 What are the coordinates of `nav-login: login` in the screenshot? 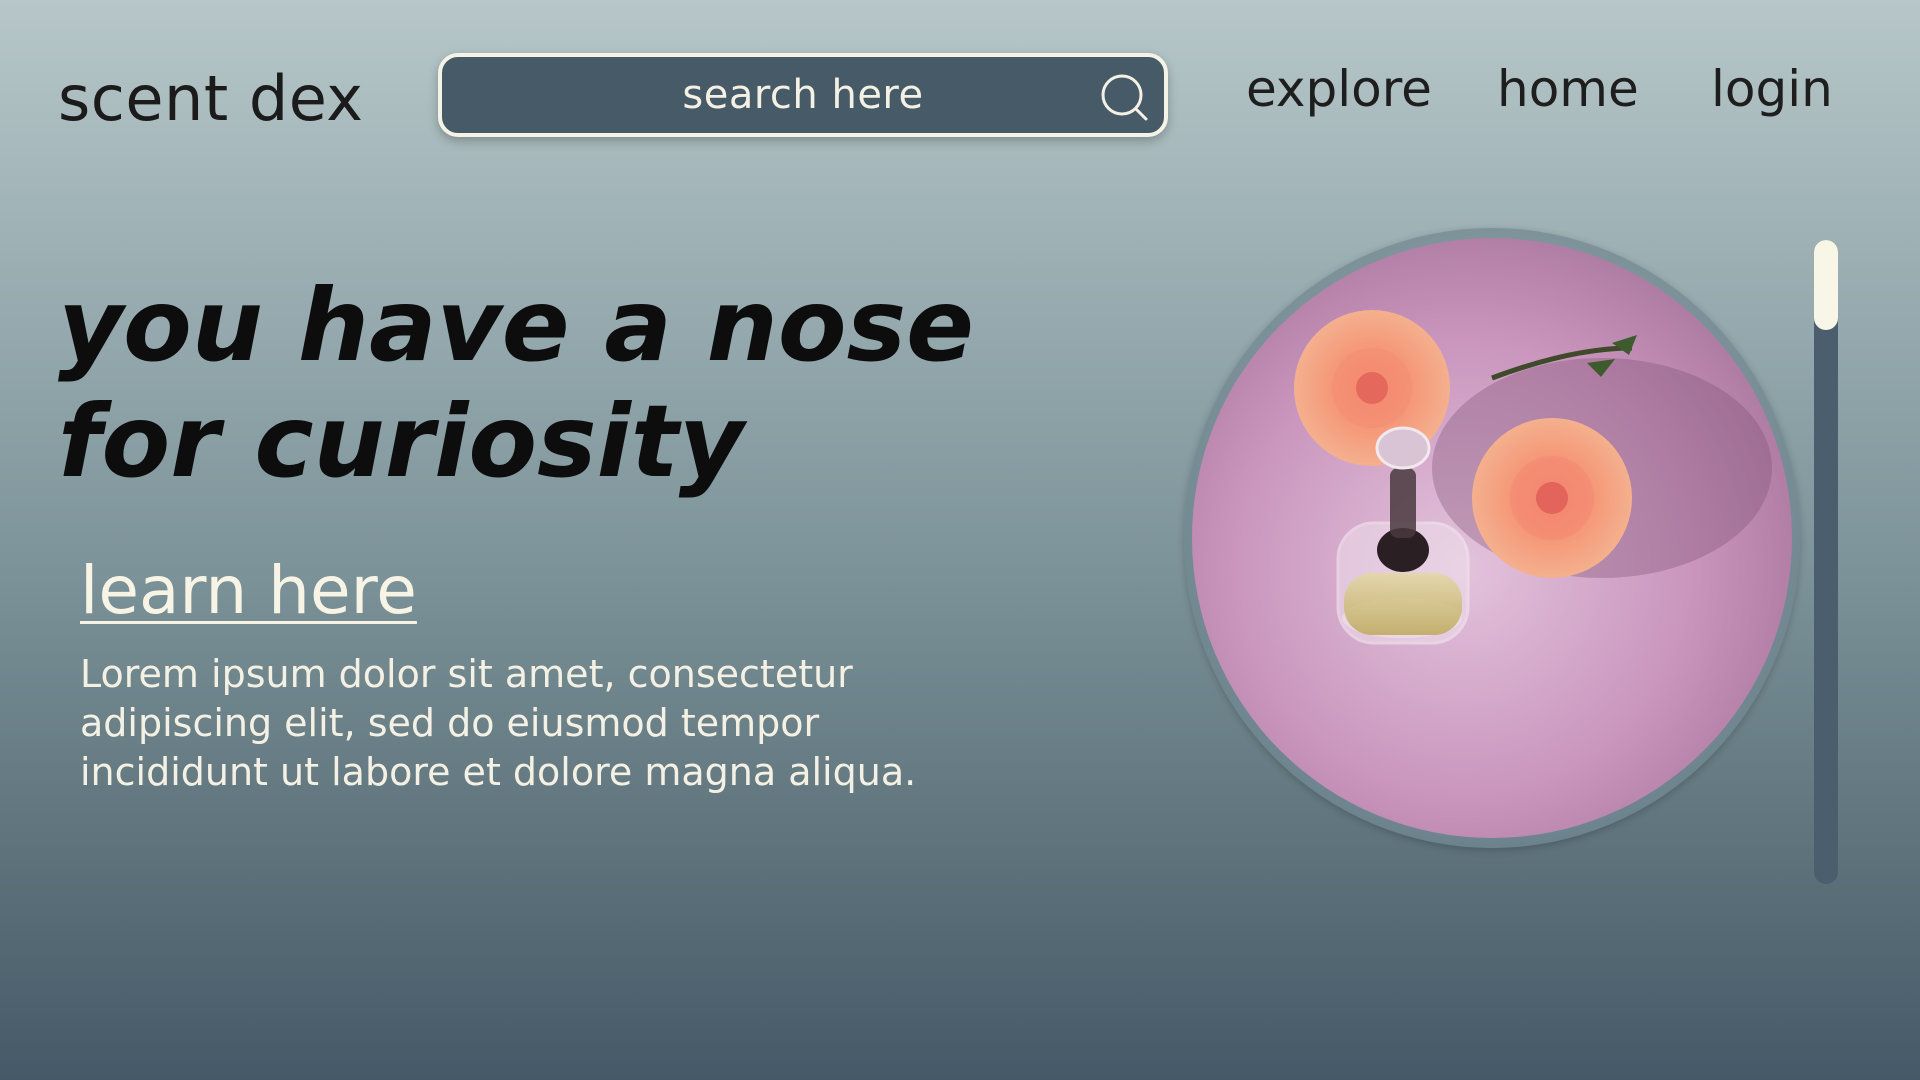 It's located at (1772, 89).